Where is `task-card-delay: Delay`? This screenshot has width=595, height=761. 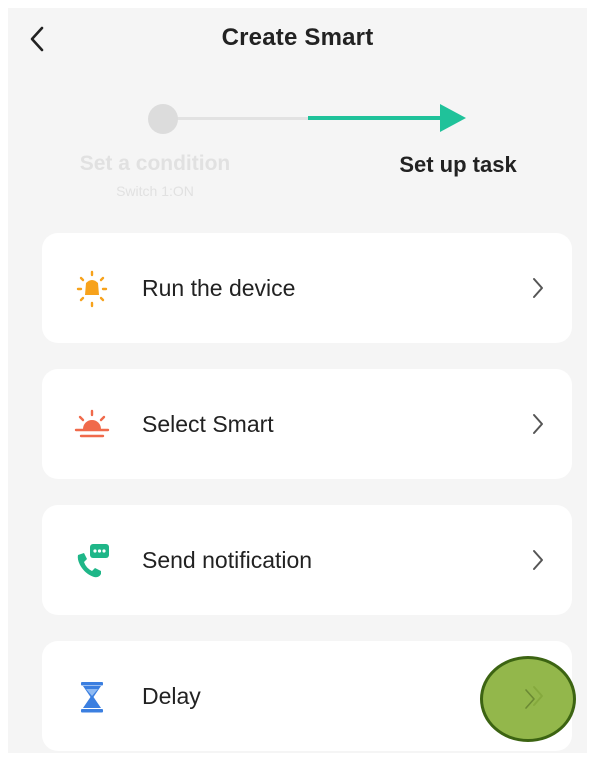 task-card-delay: Delay is located at coordinates (307, 696).